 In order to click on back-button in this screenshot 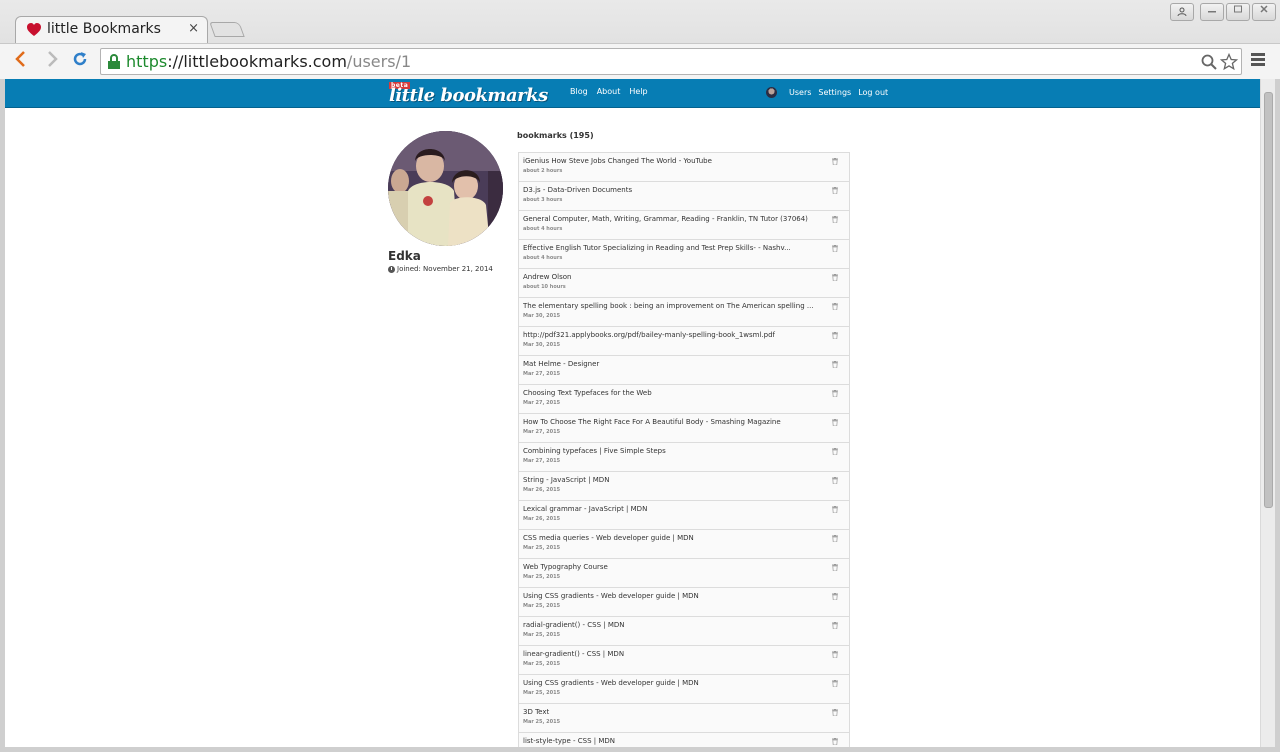, I will do `click(21, 61)`.